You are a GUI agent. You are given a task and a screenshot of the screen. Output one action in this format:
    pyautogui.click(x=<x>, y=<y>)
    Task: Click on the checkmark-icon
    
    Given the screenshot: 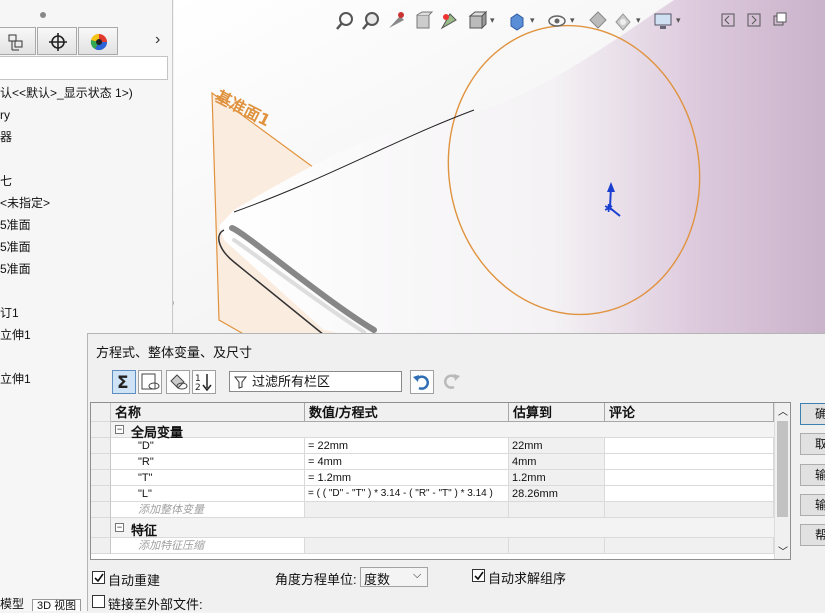 What is the action you would take?
    pyautogui.click(x=99, y=578)
    